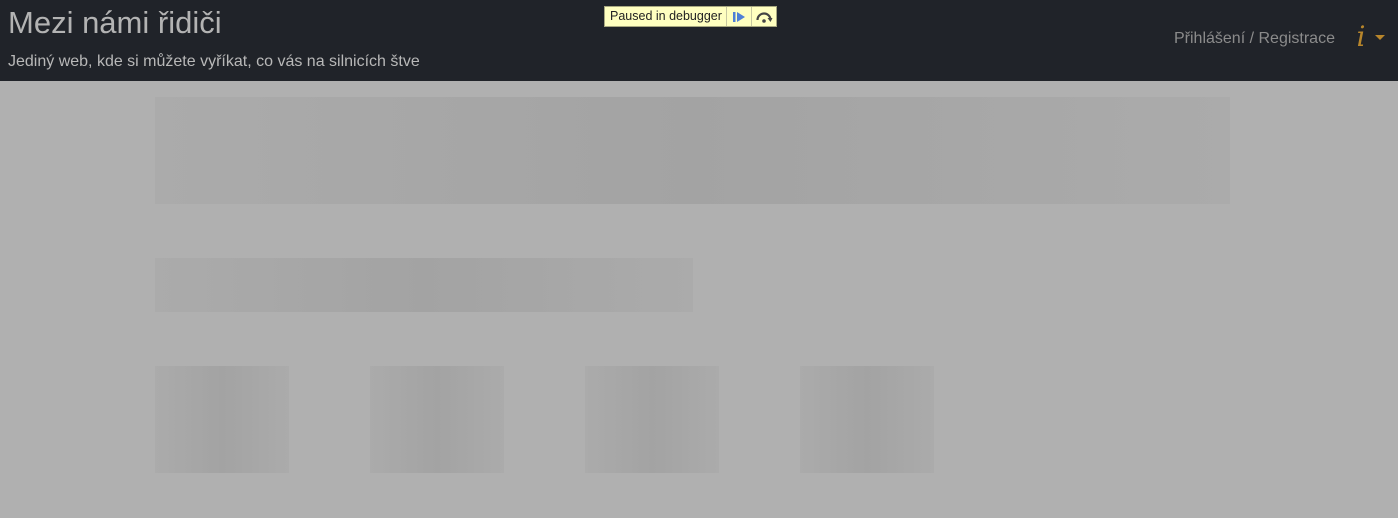 This screenshot has height=518, width=1398. I want to click on step-over-button, so click(763, 16).